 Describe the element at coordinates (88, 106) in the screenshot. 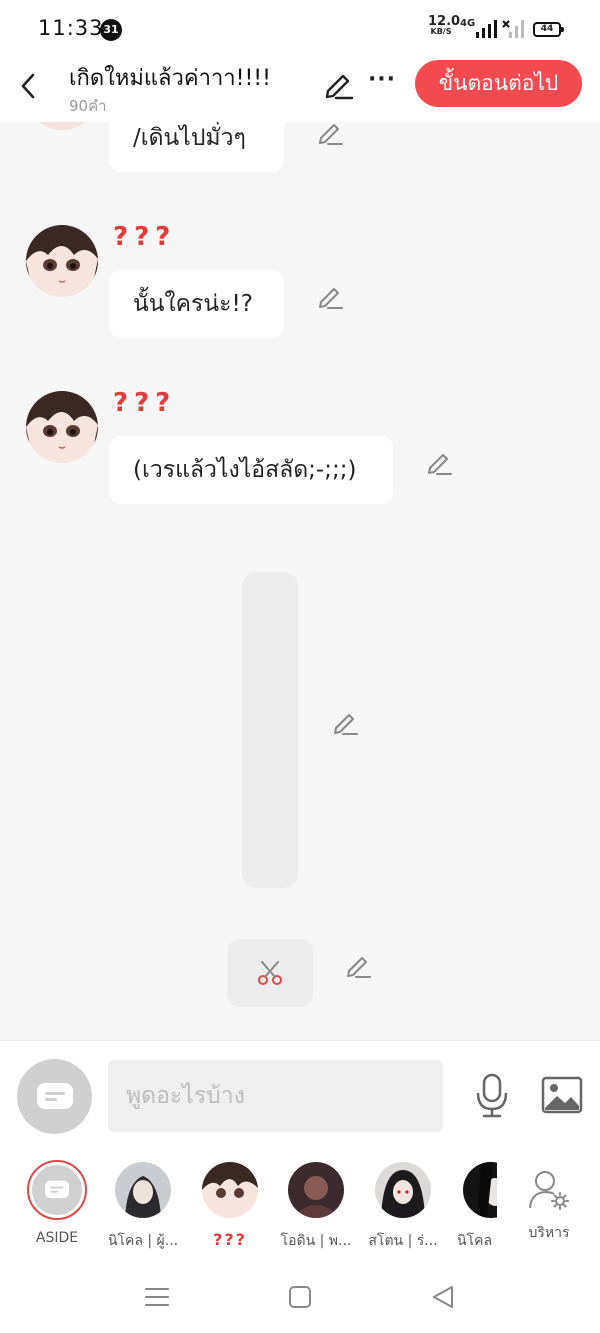

I see `word-count: 90คำ` at that location.